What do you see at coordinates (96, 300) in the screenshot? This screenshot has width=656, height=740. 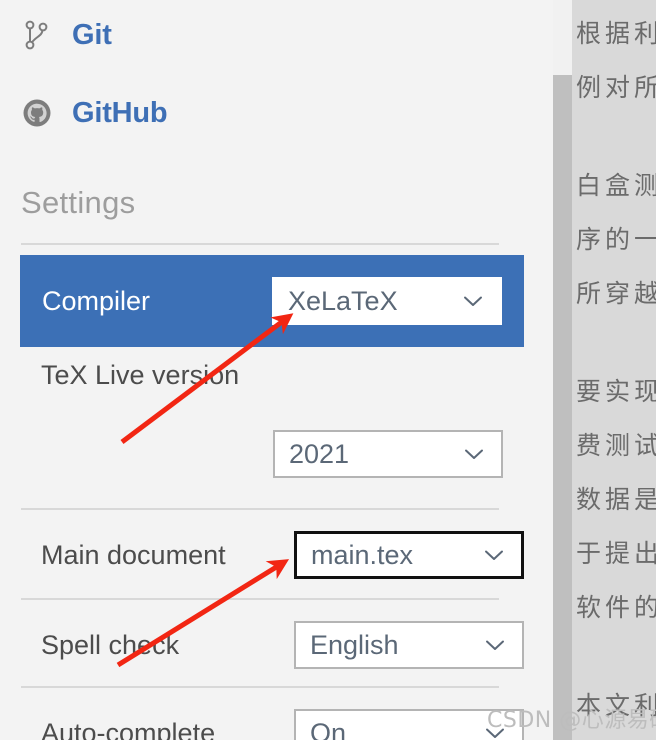 I see `setting-label-compiler: Compiler` at bounding box center [96, 300].